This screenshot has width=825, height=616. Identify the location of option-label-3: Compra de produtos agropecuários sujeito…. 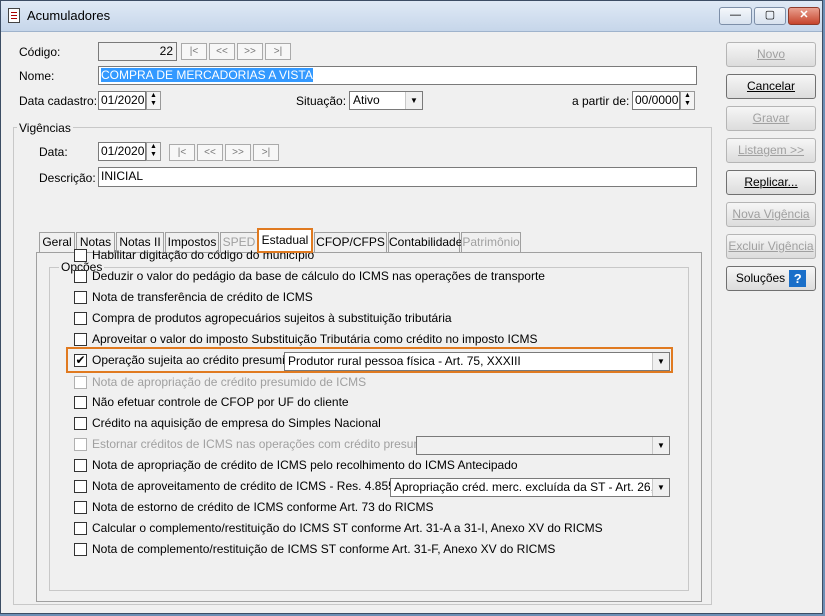
(272, 318).